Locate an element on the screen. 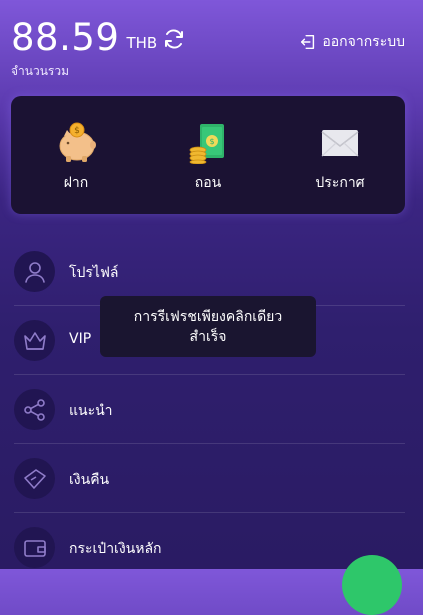  refresh-icon is located at coordinates (174, 39).